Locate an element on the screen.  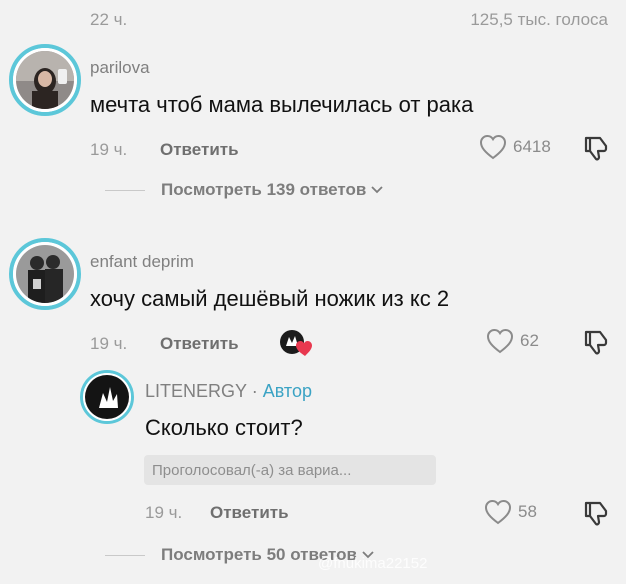
like-count: 62 is located at coordinates (529, 340).